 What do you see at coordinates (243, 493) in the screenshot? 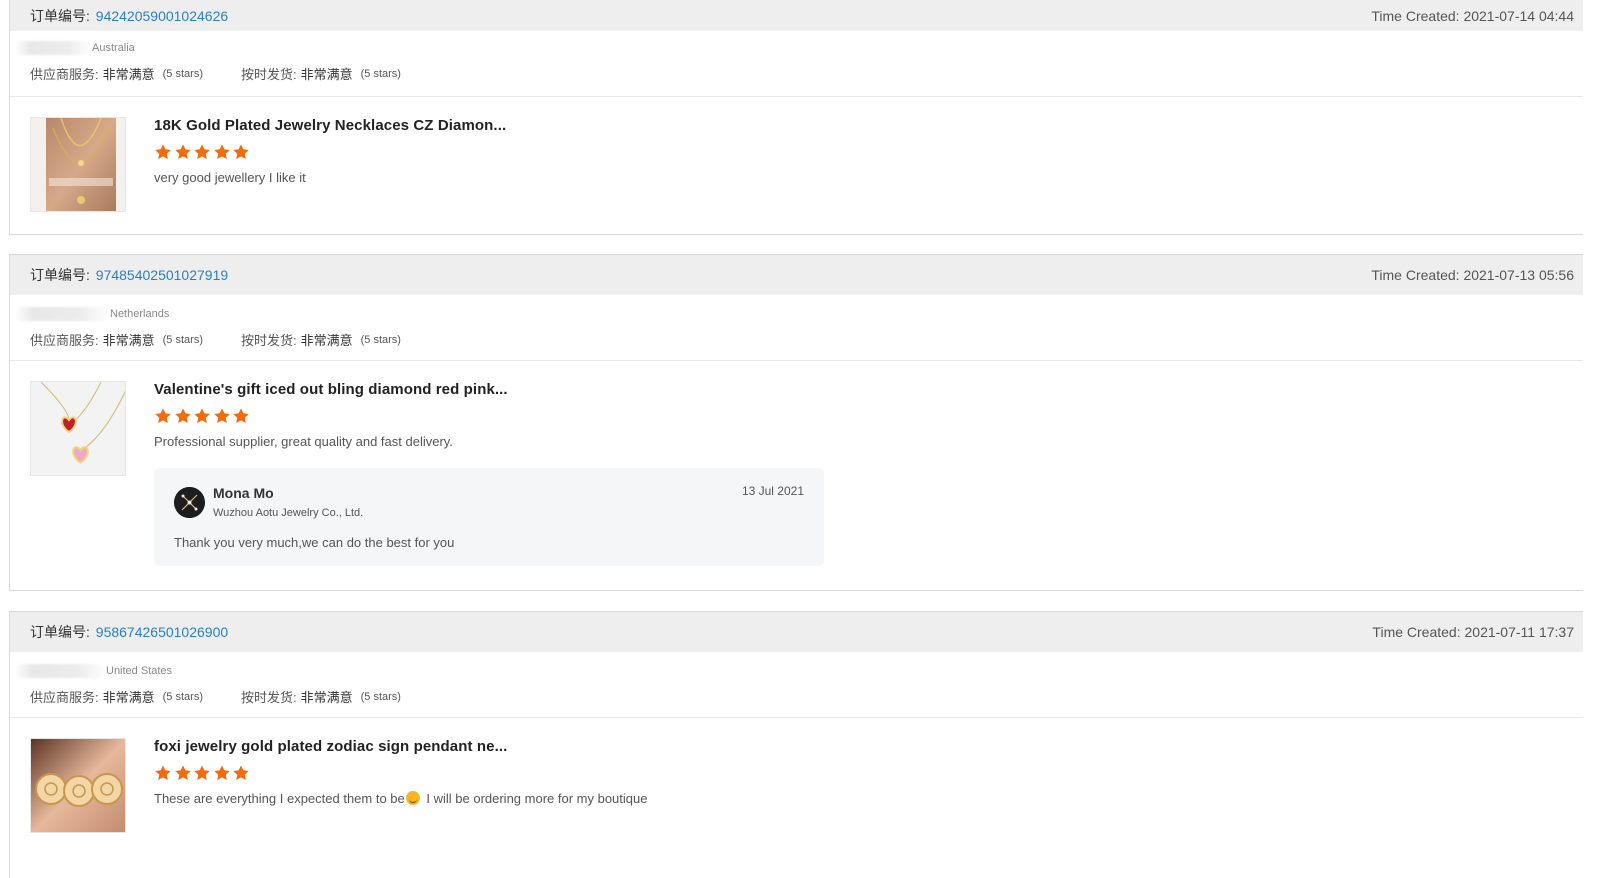
I see `replier-name: Mona Mo` at bounding box center [243, 493].